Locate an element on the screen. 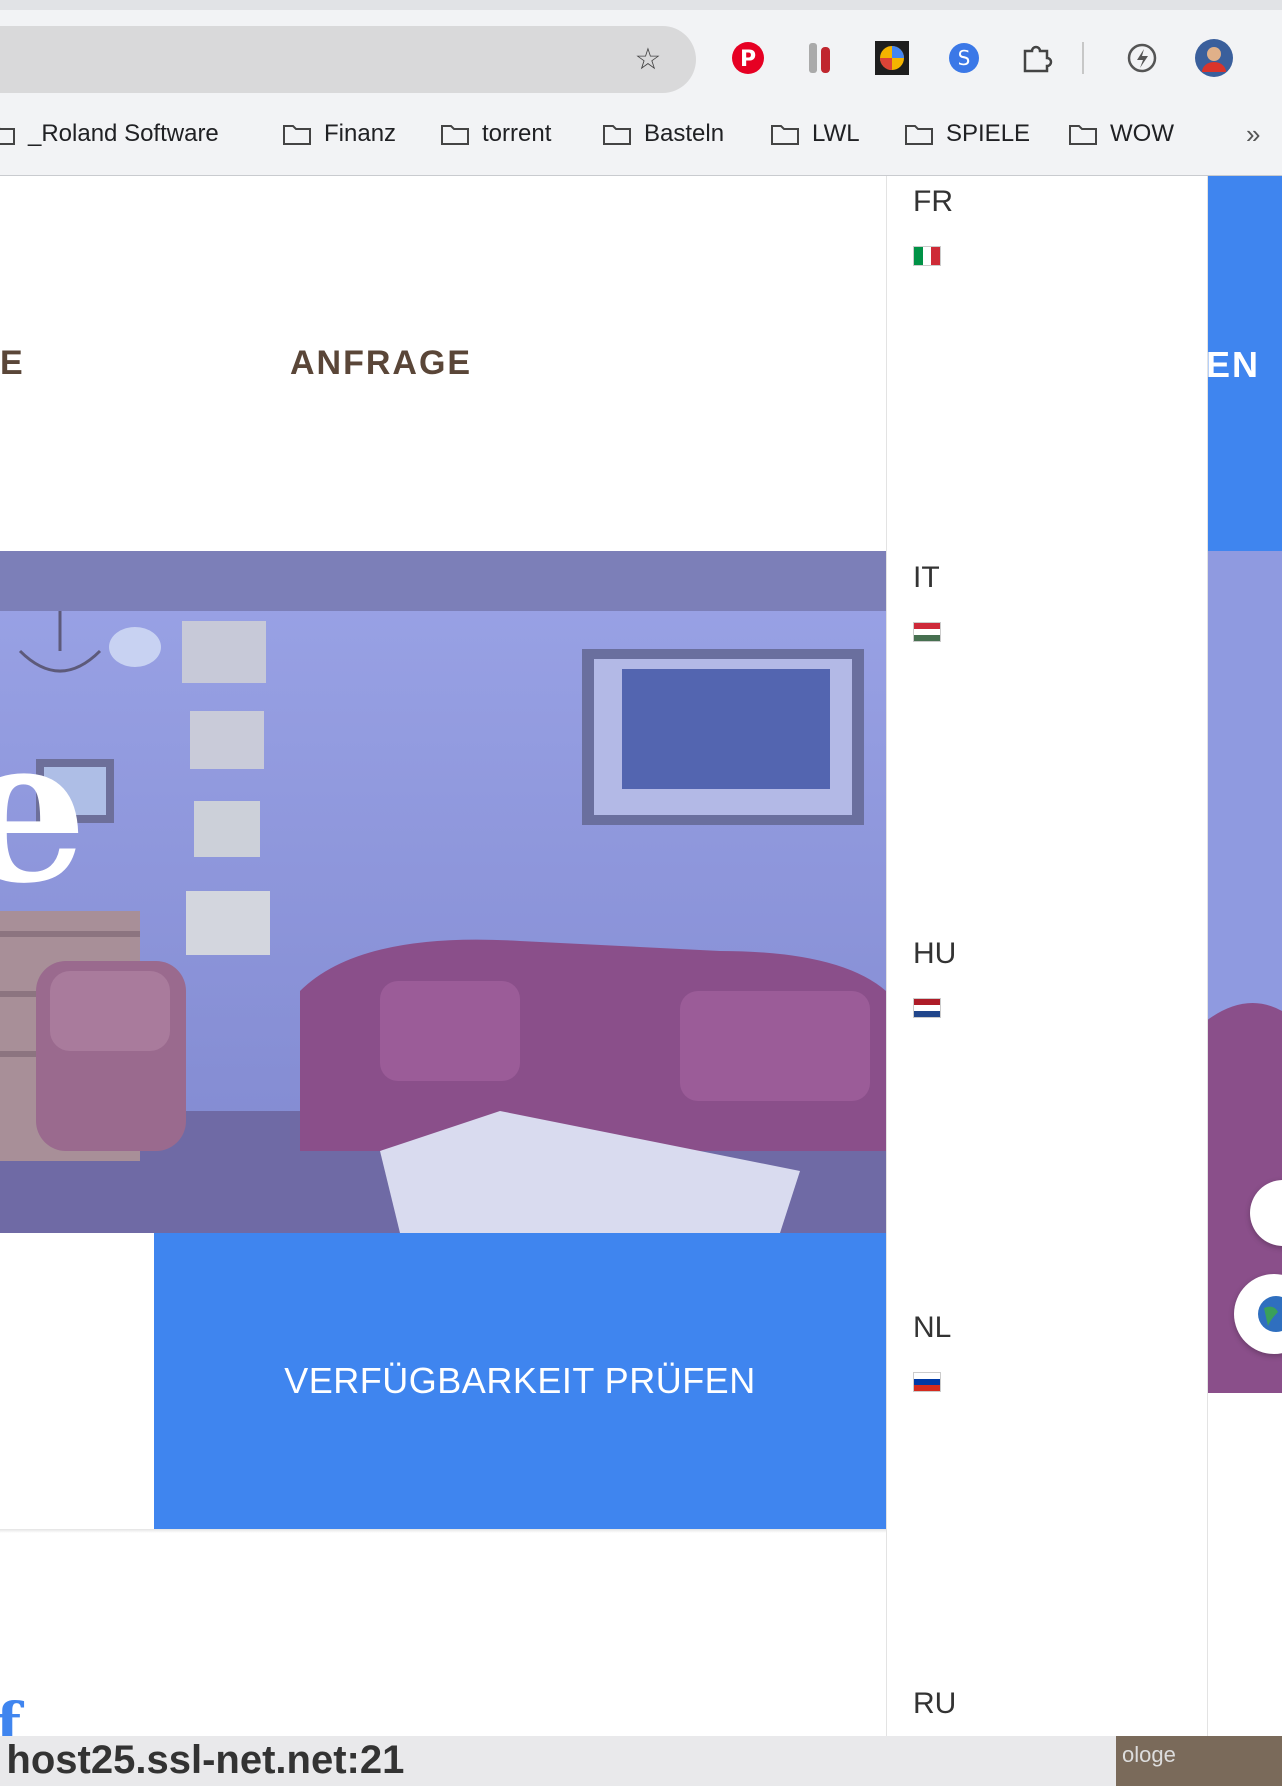  hero-heading-partial is located at coordinates (400, 586).